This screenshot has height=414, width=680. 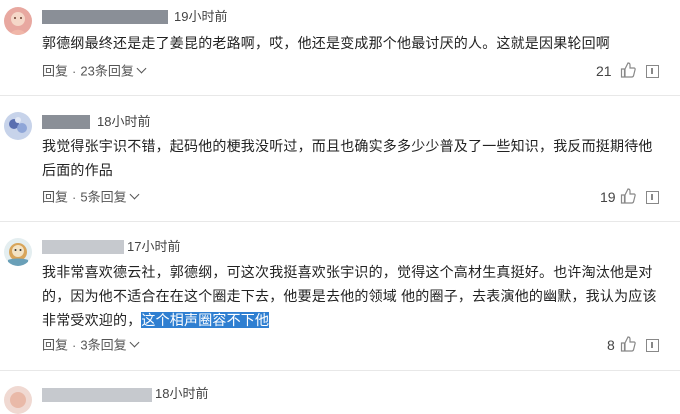 I want to click on replies-count: 23条回复, so click(x=107, y=71).